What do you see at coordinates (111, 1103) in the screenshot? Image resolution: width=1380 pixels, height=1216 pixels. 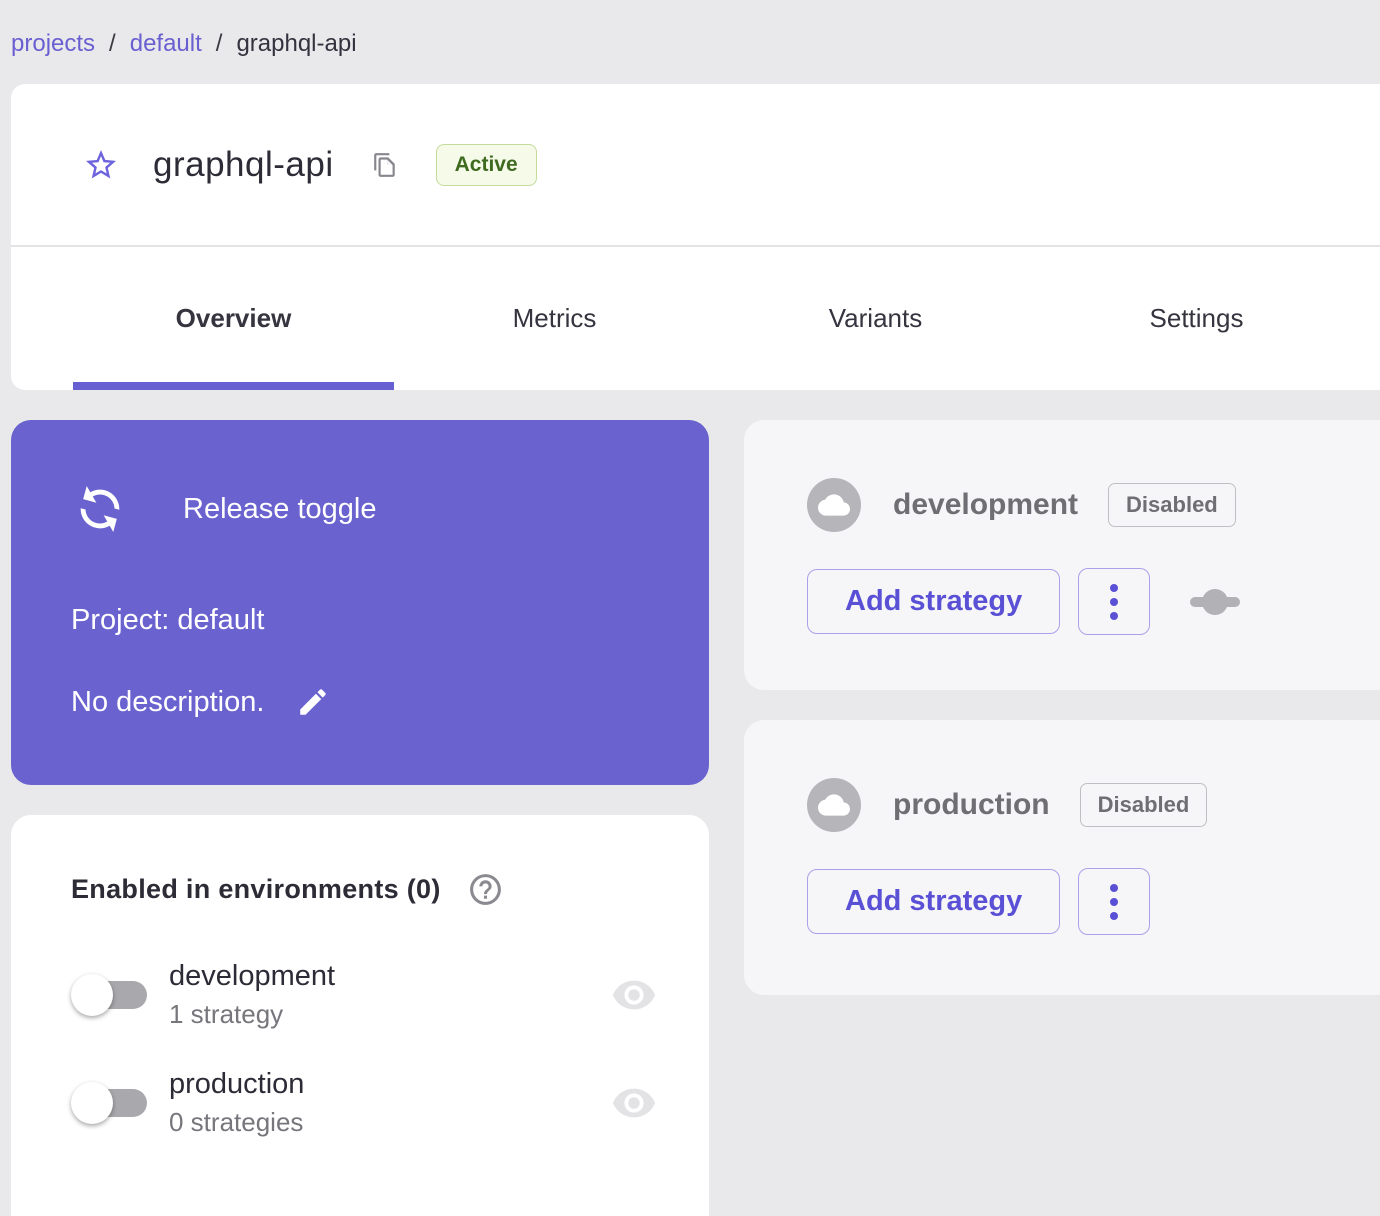 I see `production-toggle-switch` at bounding box center [111, 1103].